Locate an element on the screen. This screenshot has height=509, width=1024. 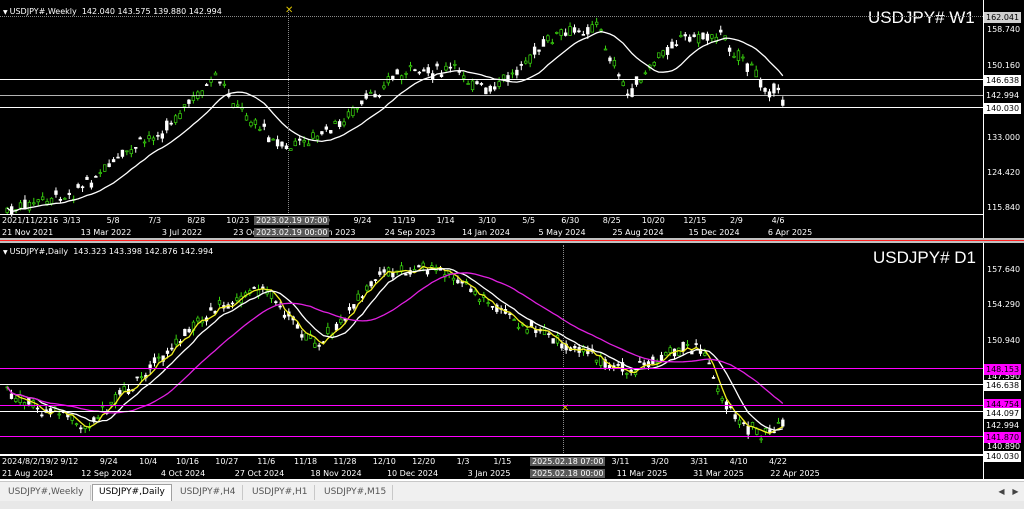
daily-x-tick: 9/12 is located at coordinates (69, 461).